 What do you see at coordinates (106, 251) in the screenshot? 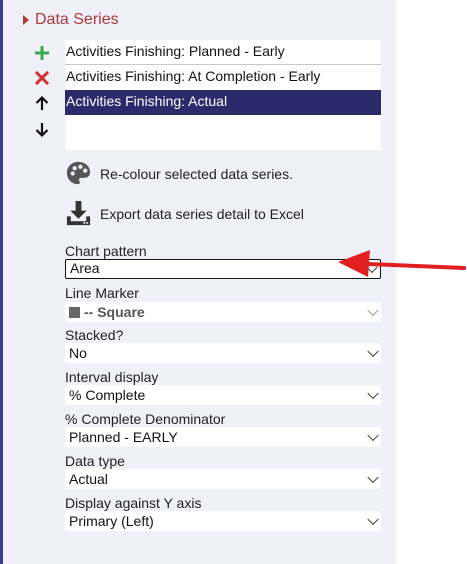
I see `chart-pattern-label: Chart pattern` at bounding box center [106, 251].